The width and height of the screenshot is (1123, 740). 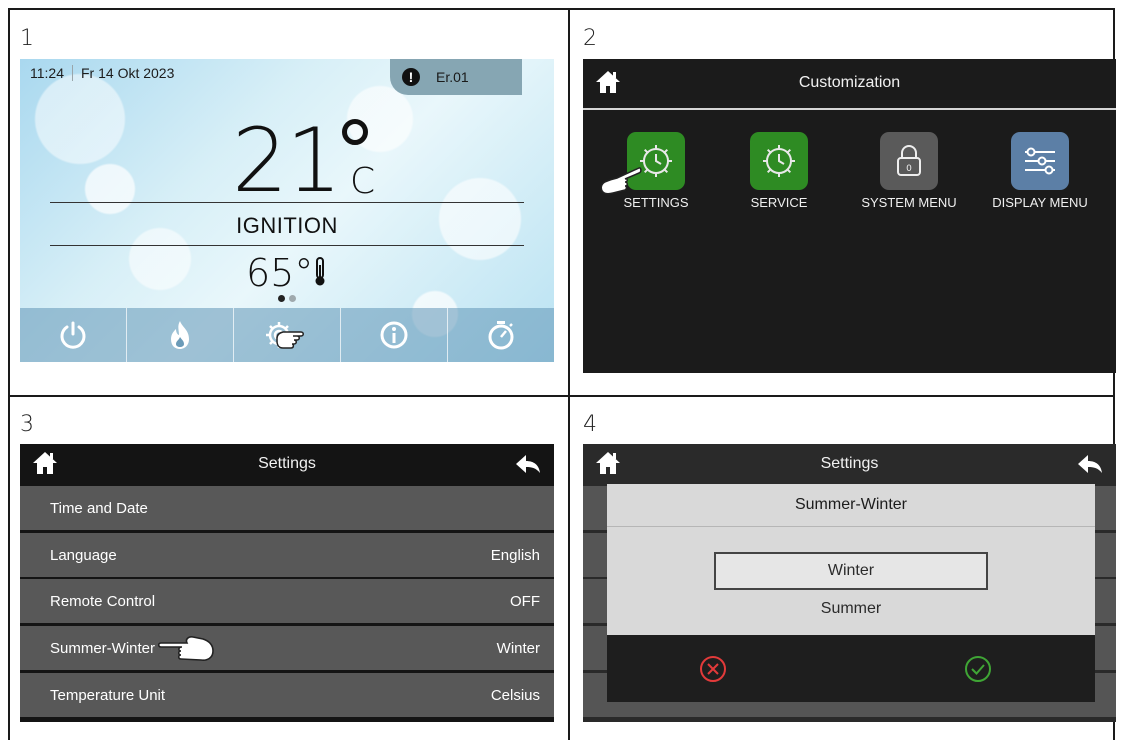 What do you see at coordinates (287, 601) in the screenshot?
I see `settings-row-remote-control: Remote Control OFF` at bounding box center [287, 601].